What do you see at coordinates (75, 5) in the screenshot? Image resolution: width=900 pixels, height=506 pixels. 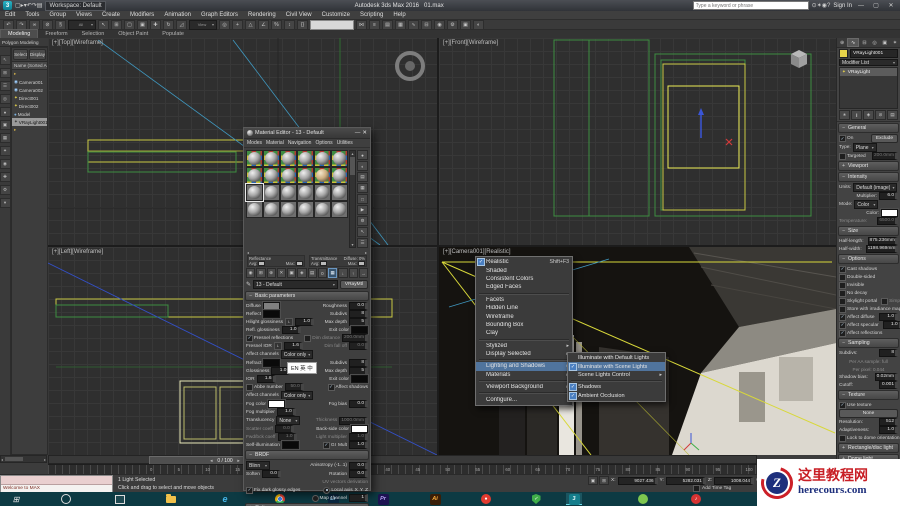 I see `workspace-dropdown: Workspace: Default` at bounding box center [75, 5].